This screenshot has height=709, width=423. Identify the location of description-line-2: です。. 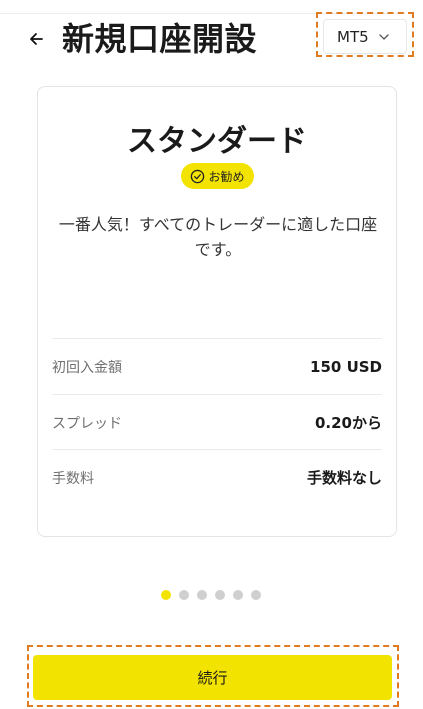
(218, 249).